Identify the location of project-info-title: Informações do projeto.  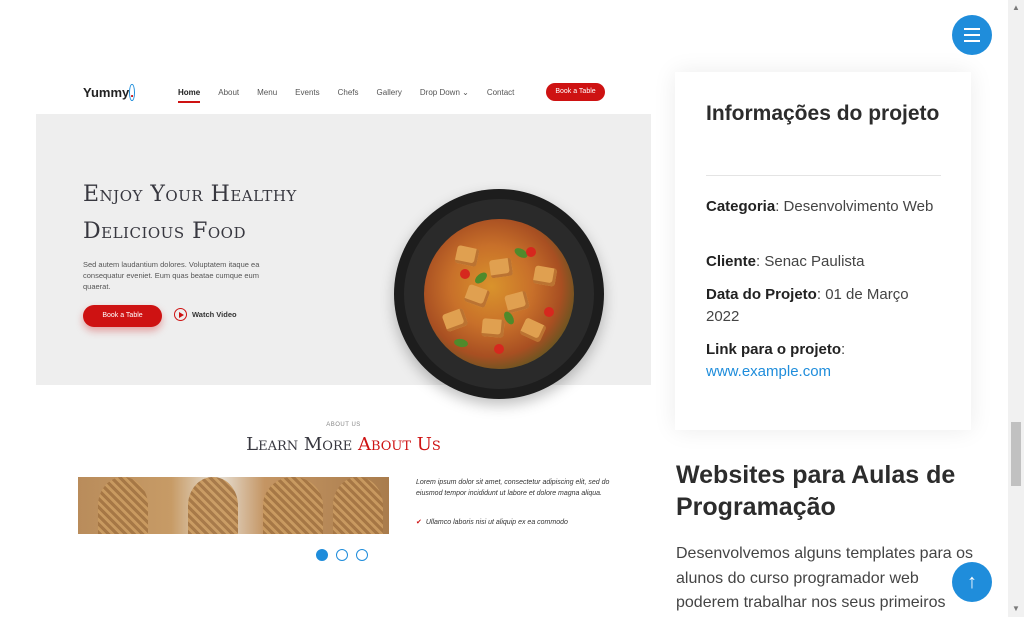
(823, 113).